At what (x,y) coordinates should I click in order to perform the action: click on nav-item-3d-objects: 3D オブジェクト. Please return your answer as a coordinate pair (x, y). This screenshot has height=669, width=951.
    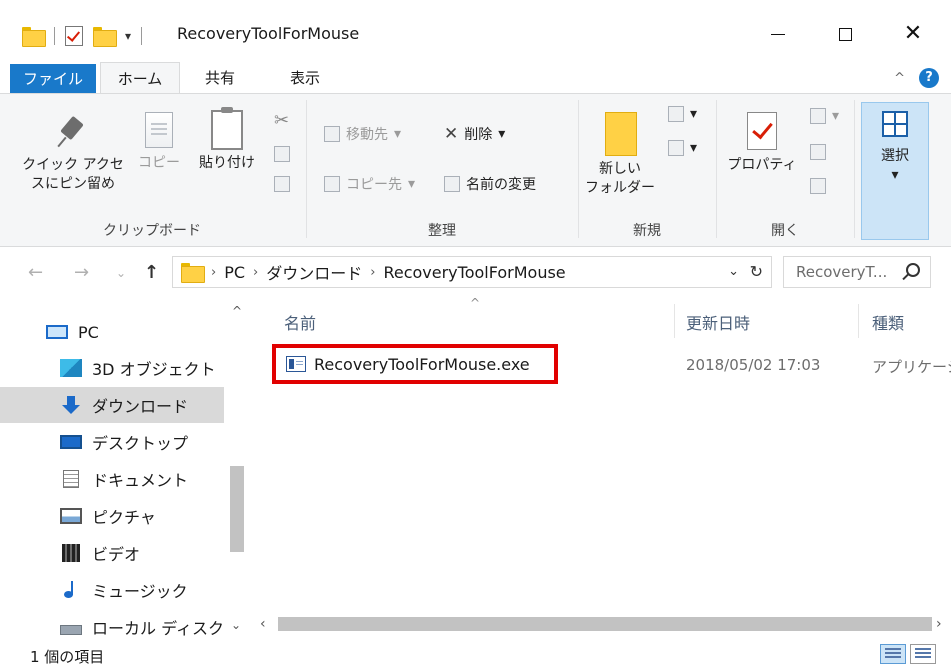
    Looking at the image, I should click on (112, 368).